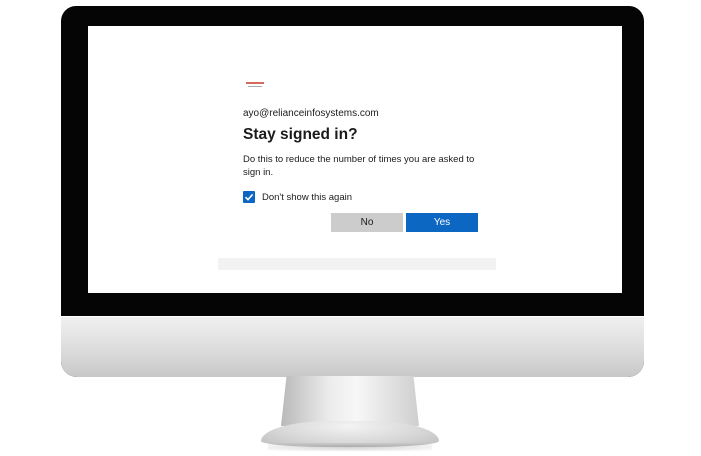  Describe the element at coordinates (307, 197) in the screenshot. I see `dont-show-again-label: Don't show this again` at that location.